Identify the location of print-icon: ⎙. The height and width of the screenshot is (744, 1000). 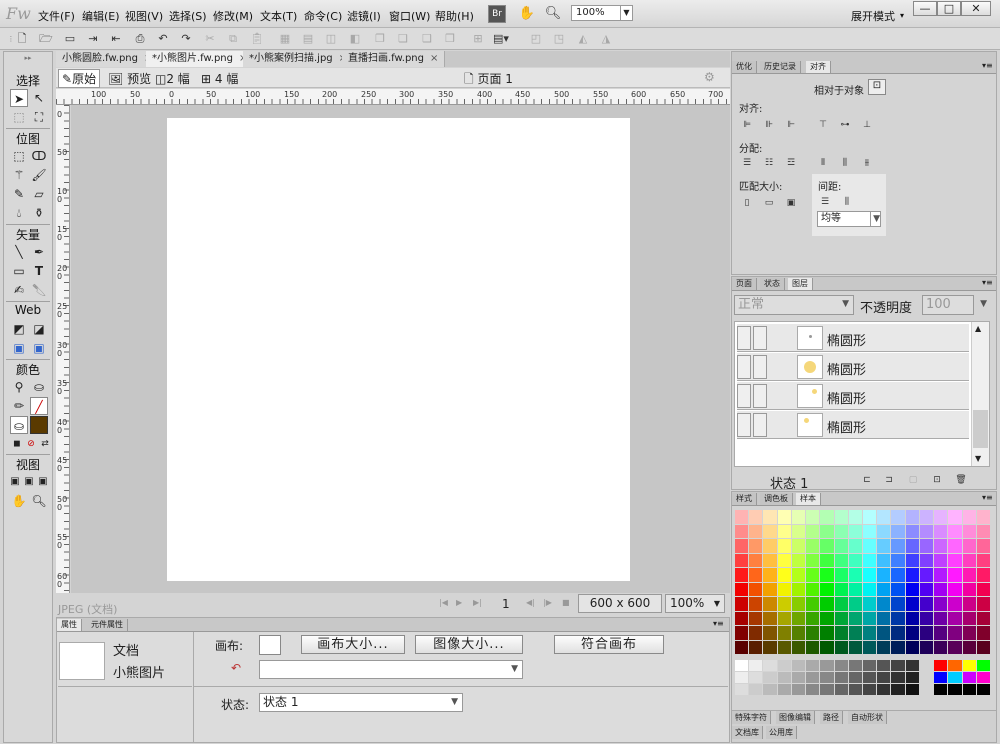
(140, 39).